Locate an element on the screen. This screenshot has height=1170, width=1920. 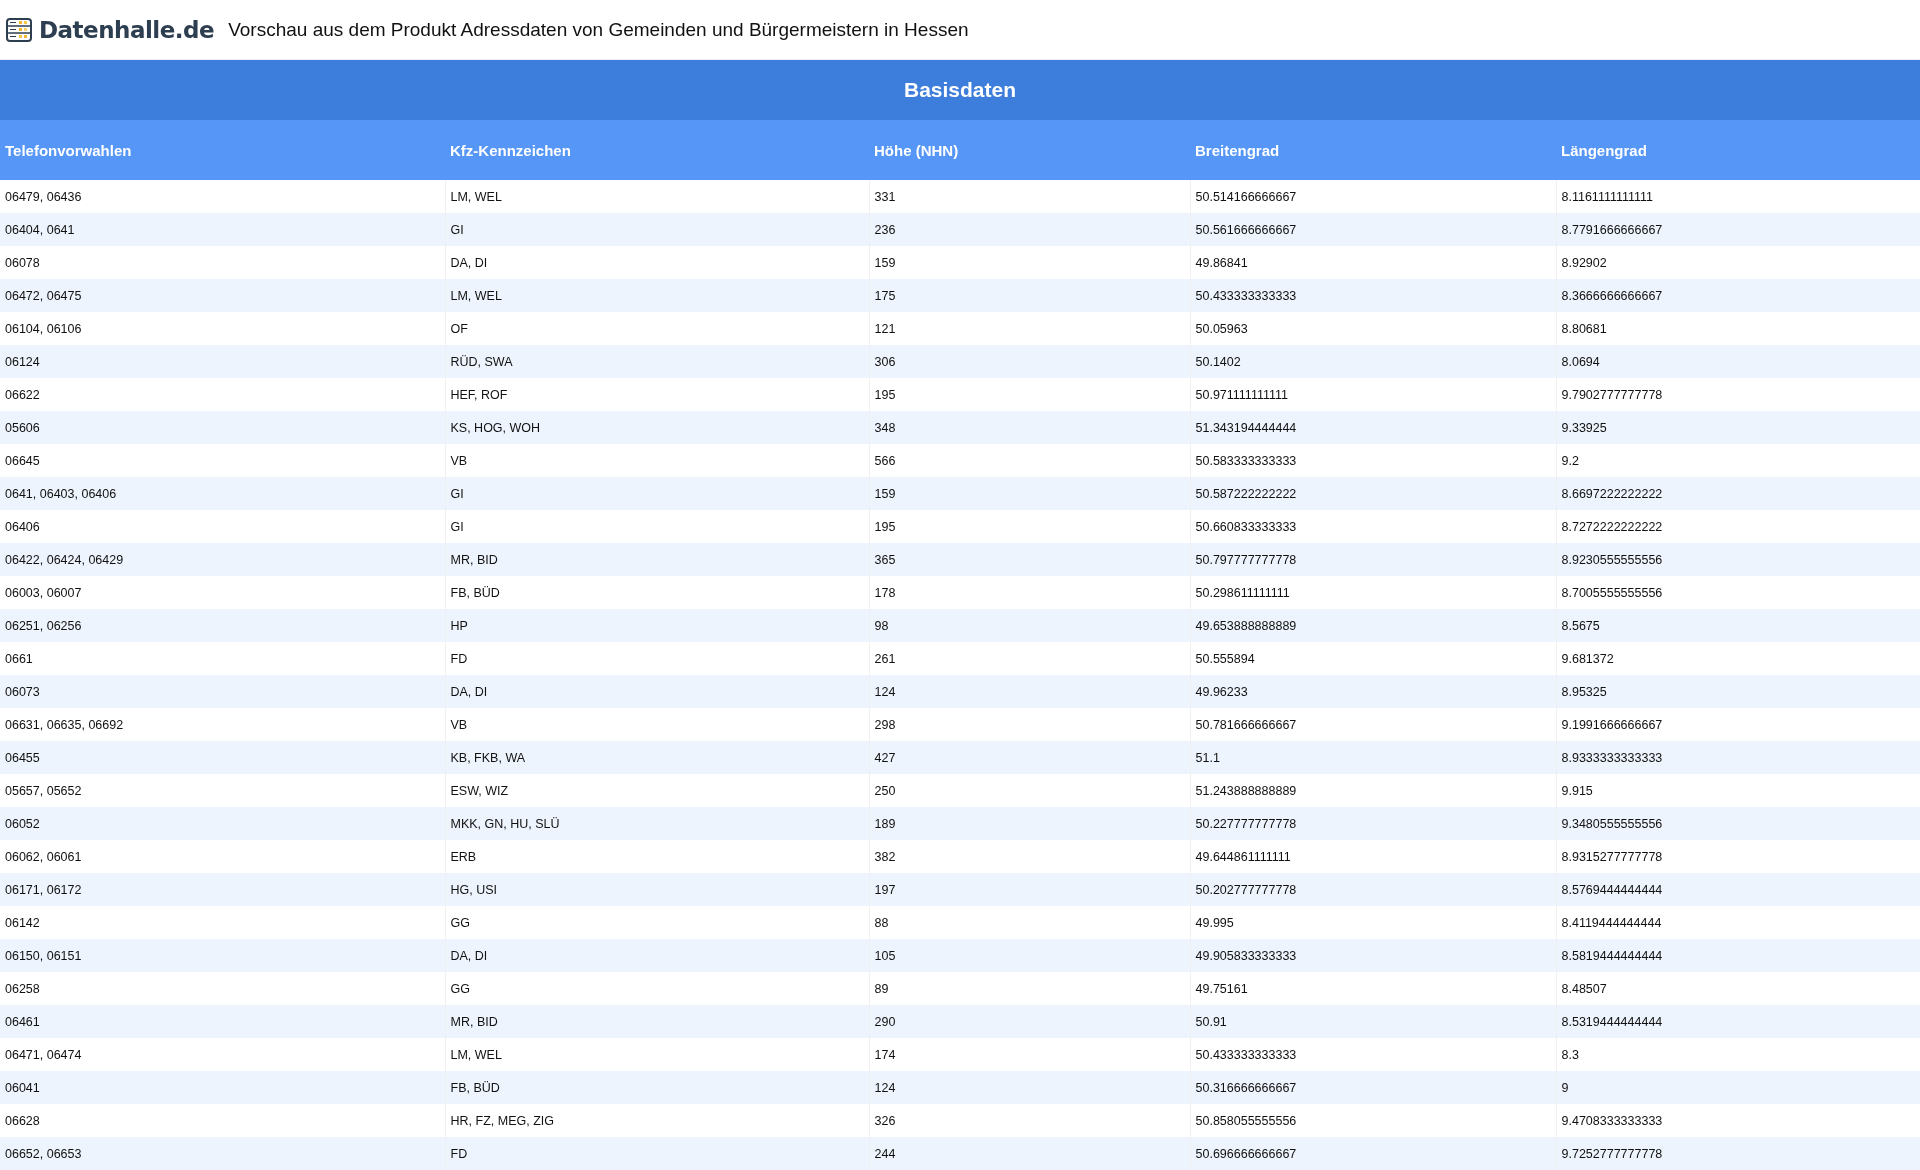
table-cell: 365 is located at coordinates (1029, 559).